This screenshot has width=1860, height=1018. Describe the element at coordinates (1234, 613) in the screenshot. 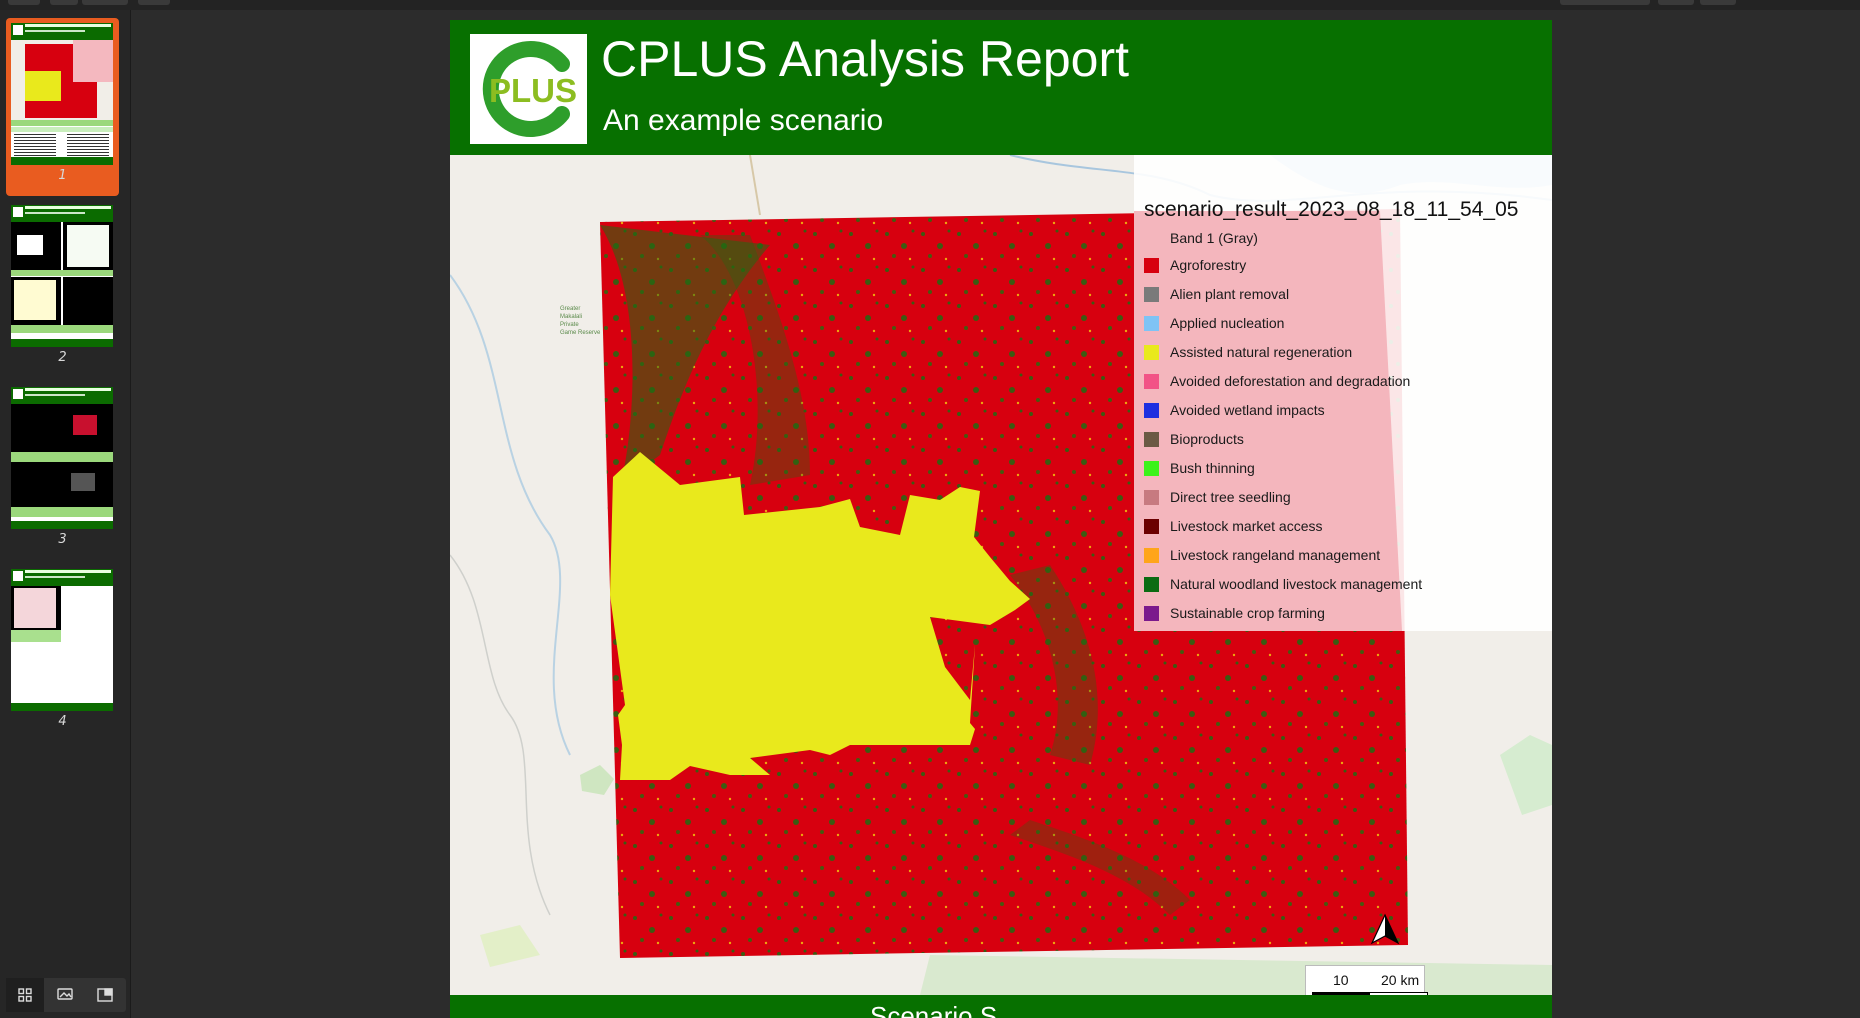

I see `legend-item: Sustainable crop farming` at that location.